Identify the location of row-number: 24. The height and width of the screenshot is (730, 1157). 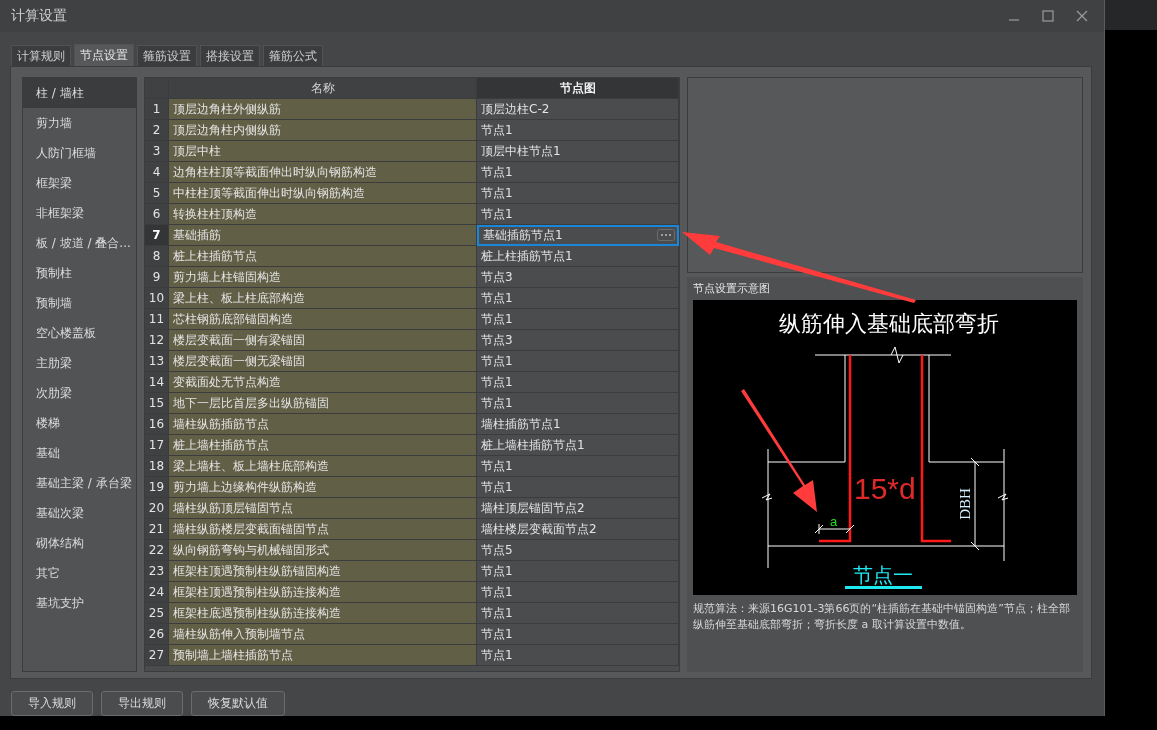
(157, 592).